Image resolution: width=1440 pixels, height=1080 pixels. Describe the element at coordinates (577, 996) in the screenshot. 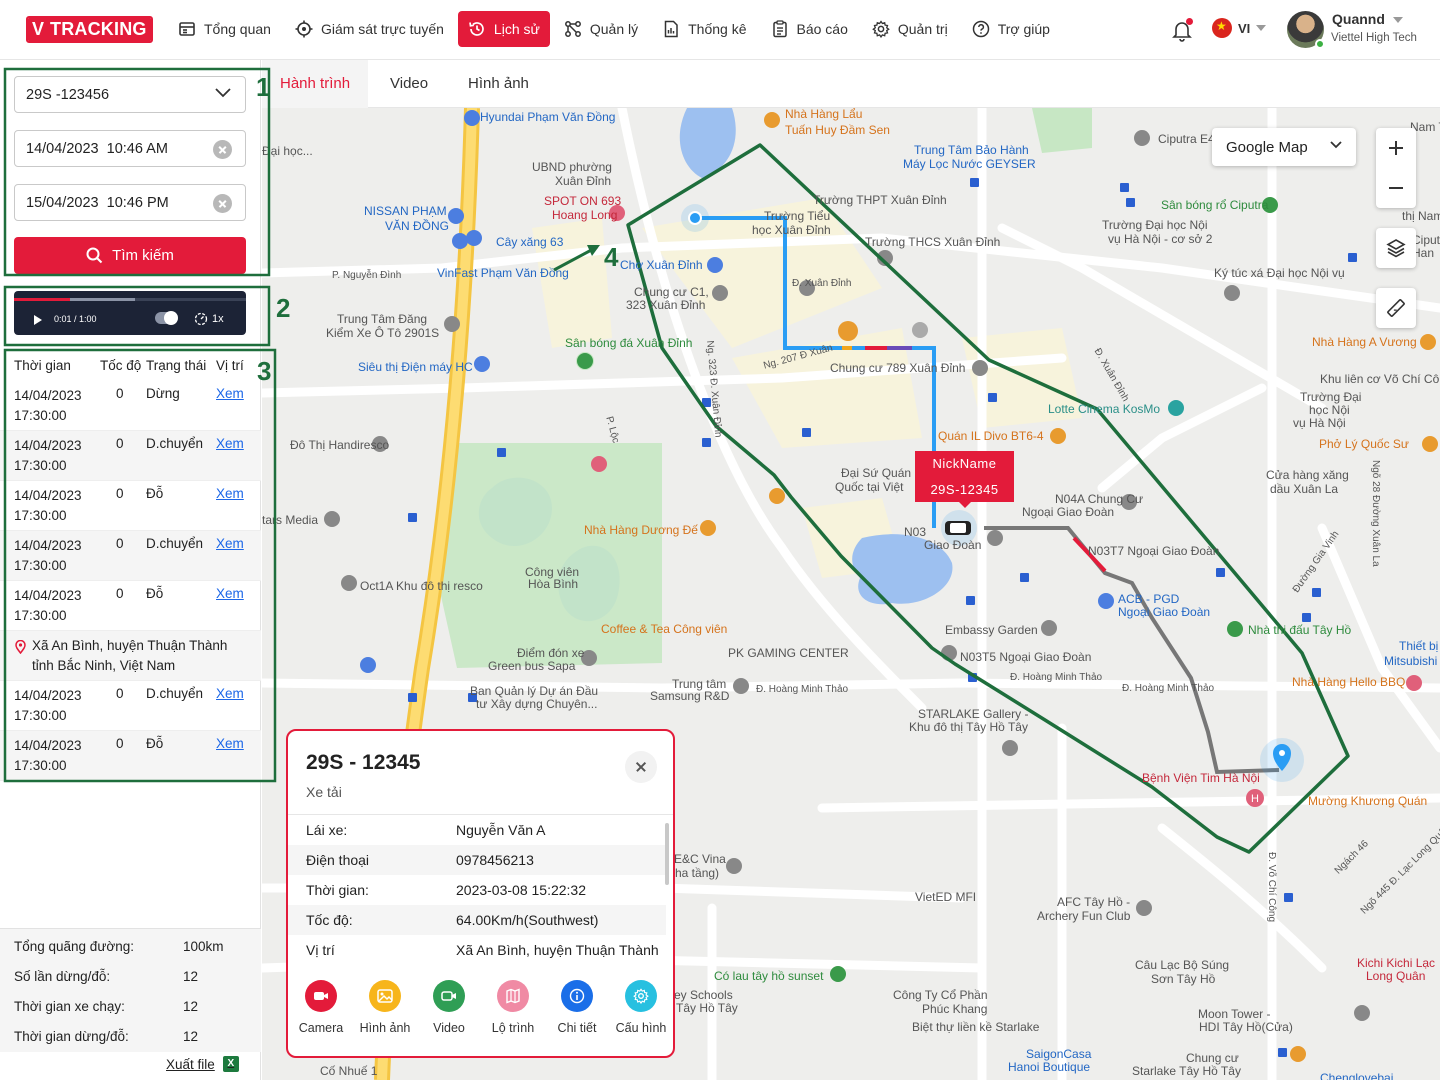

I see `info-icon` at that location.